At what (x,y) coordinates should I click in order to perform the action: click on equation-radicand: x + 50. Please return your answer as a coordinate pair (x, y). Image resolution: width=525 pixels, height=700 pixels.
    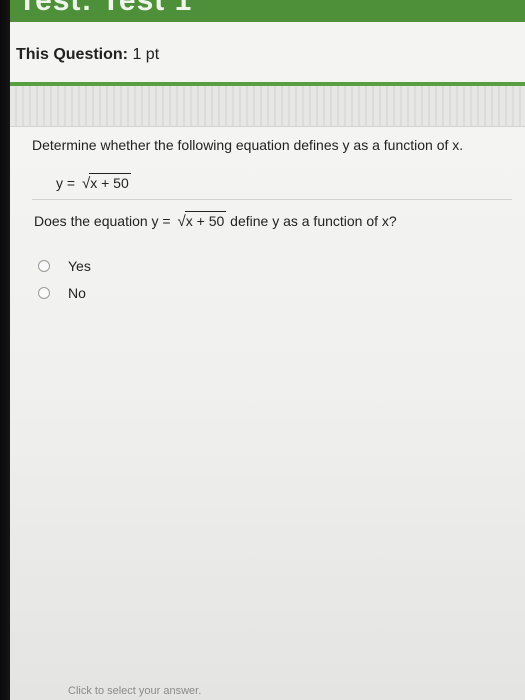
    Looking at the image, I should click on (110, 182).